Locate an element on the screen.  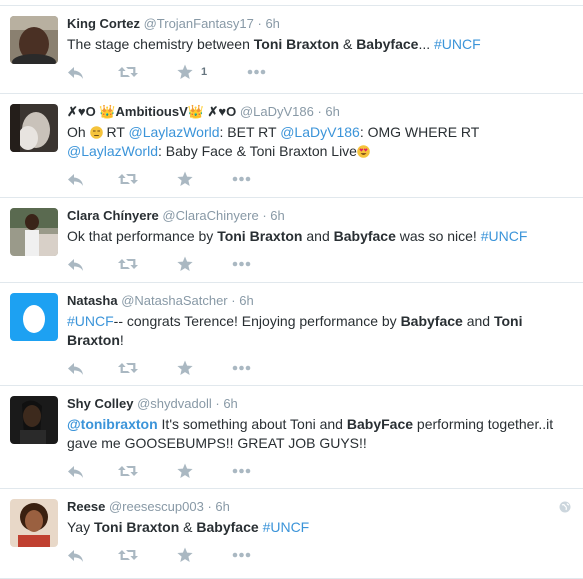
text-line: gave me GOOSEBUMPS!! GREAT JOB GUYS!! is located at coordinates (320, 443).